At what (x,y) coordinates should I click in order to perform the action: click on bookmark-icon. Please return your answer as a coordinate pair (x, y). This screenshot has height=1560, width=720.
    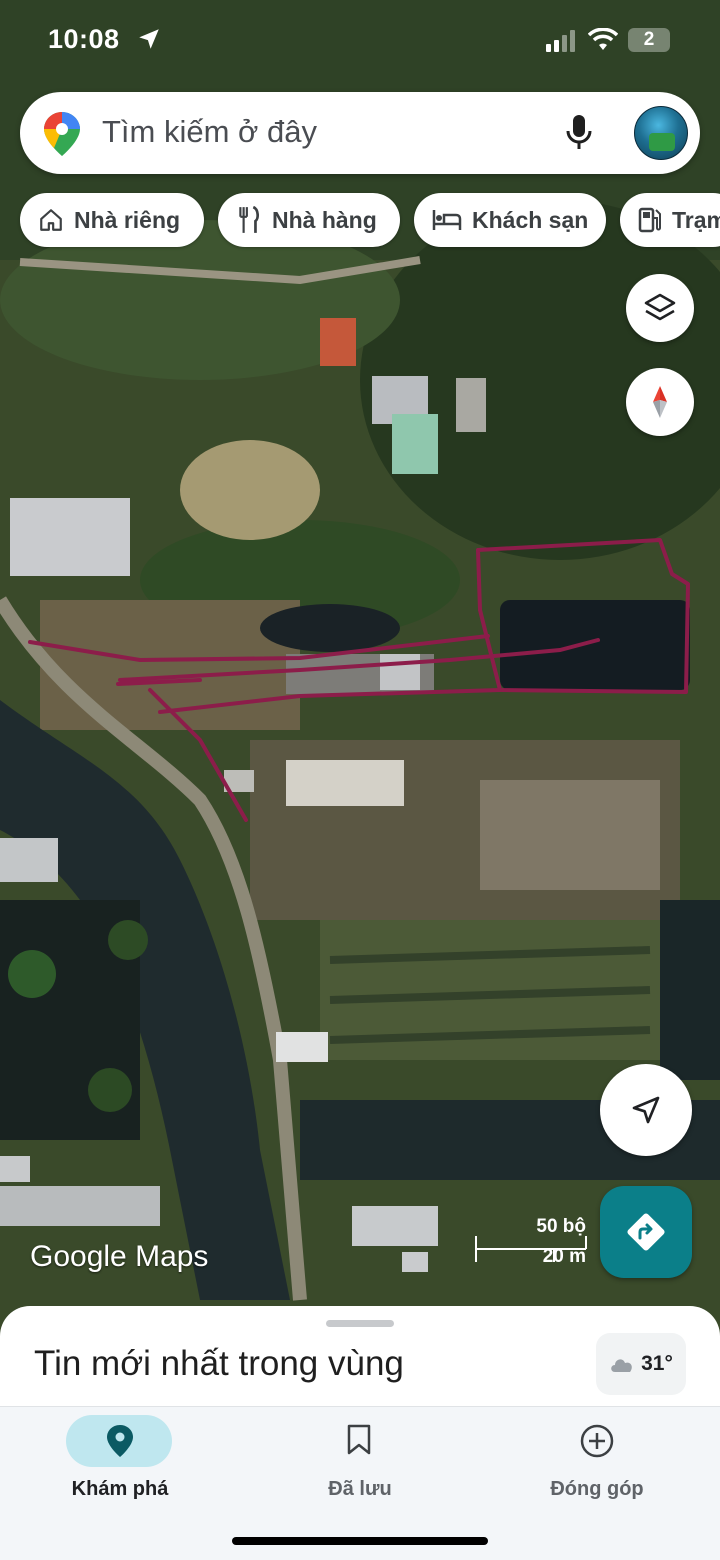
    Looking at the image, I should click on (359, 1440).